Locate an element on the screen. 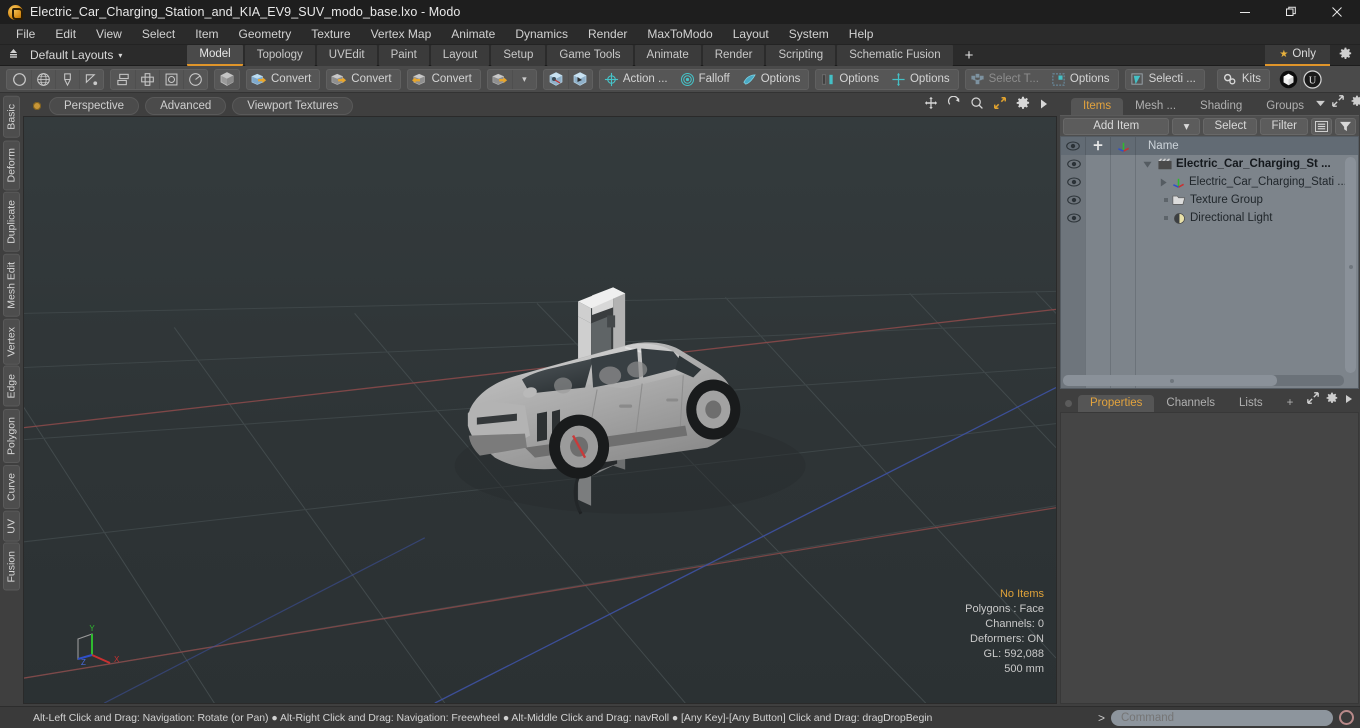 The height and width of the screenshot is (728, 1360). snap-a-button is located at coordinates (556, 79).